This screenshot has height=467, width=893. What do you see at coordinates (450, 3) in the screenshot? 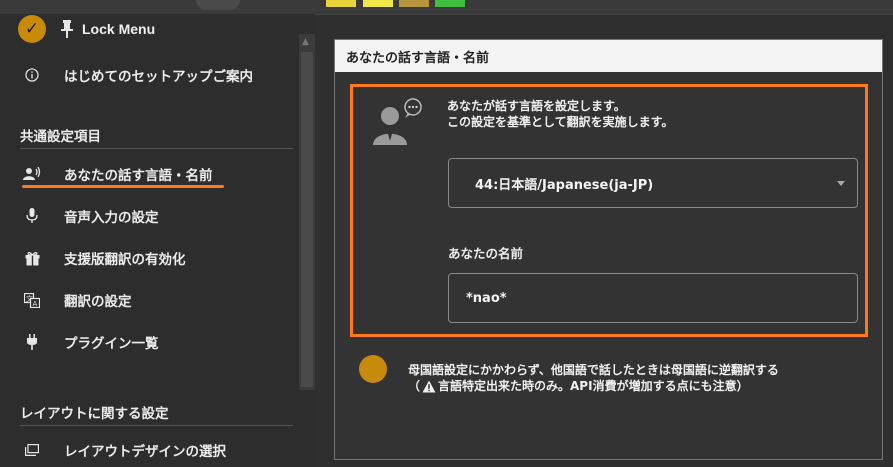
I see `color-swatch-green` at bounding box center [450, 3].